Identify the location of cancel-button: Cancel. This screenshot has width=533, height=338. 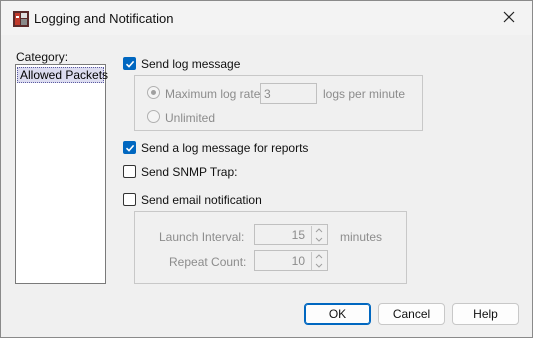
(411, 314).